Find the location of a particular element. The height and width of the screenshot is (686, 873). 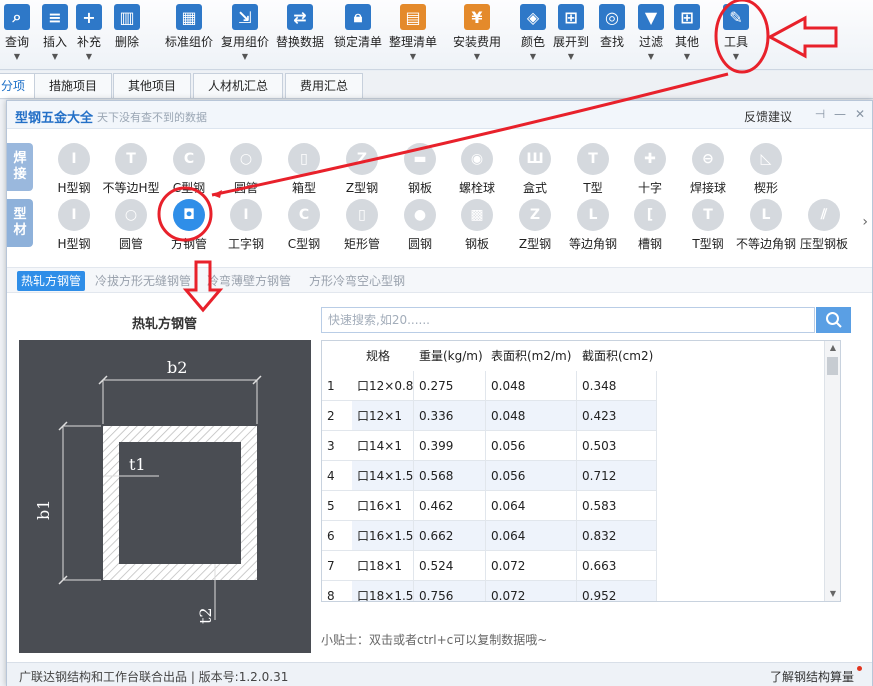

profile-shape-round-bar: ● 圆钢 is located at coordinates (420, 225).